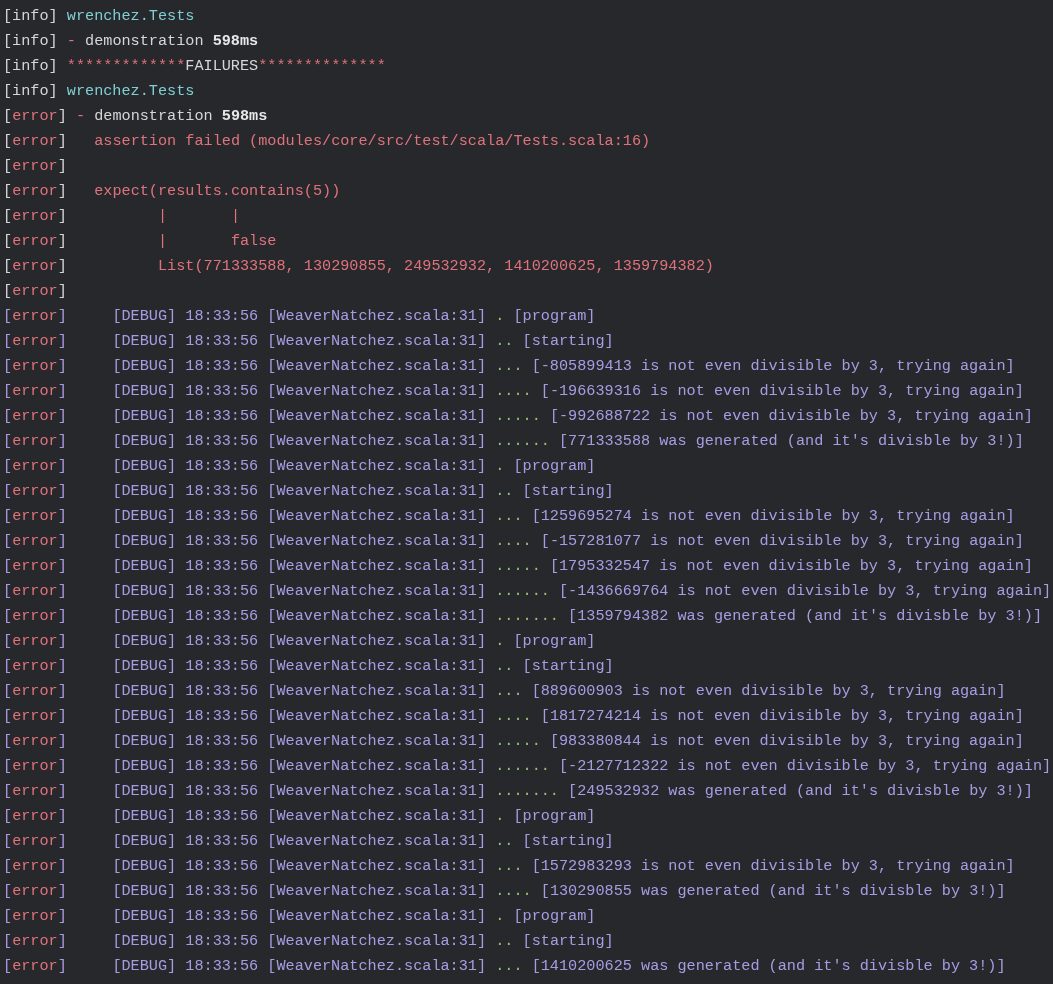 The height and width of the screenshot is (984, 1053). Describe the element at coordinates (509, 366) in the screenshot. I see `log-line: [error] [DEBUG] 18:33:56 [WeaverNatchez.scala:31] ... [-805899413 is not even divisible by 3, trying again]` at that location.